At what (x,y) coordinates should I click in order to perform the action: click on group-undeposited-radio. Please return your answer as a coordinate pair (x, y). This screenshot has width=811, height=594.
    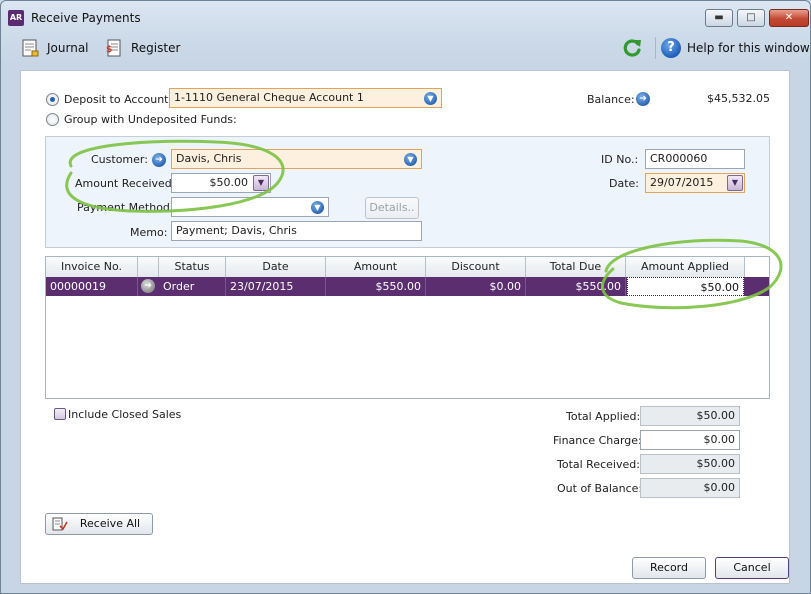
    Looking at the image, I should click on (52, 119).